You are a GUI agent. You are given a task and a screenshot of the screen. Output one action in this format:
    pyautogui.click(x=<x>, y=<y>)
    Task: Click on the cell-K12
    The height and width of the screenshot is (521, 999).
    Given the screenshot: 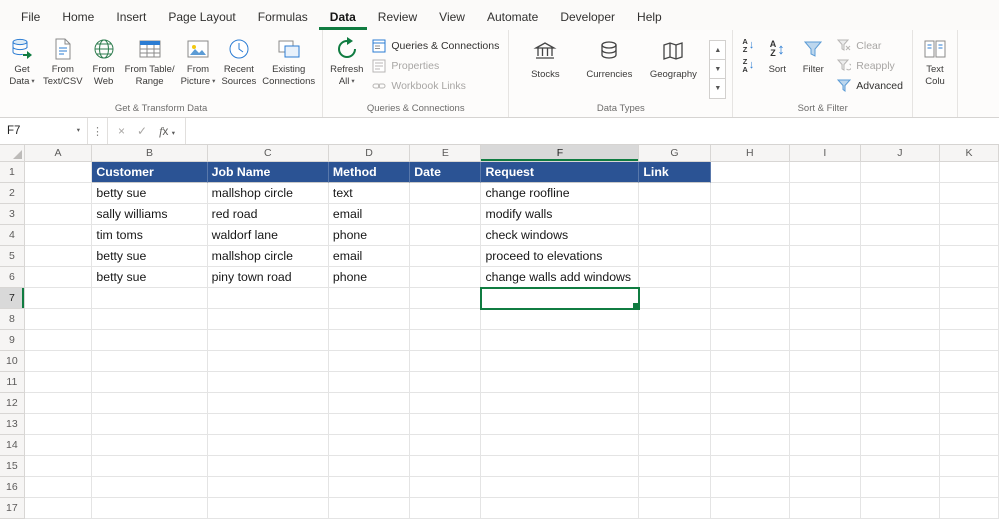 What is the action you would take?
    pyautogui.click(x=969, y=403)
    